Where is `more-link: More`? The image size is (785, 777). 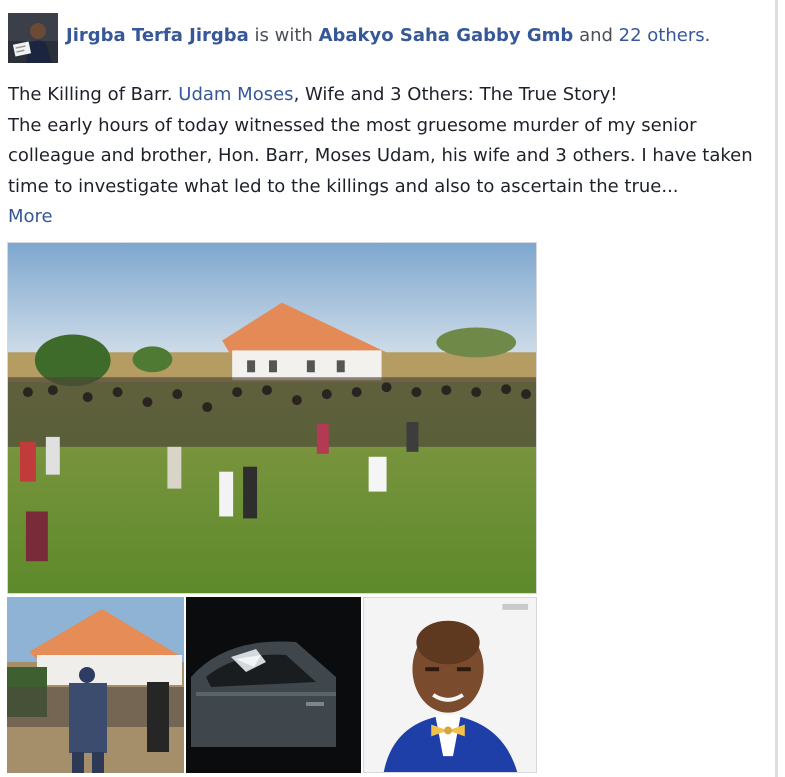 more-link: More is located at coordinates (388, 217).